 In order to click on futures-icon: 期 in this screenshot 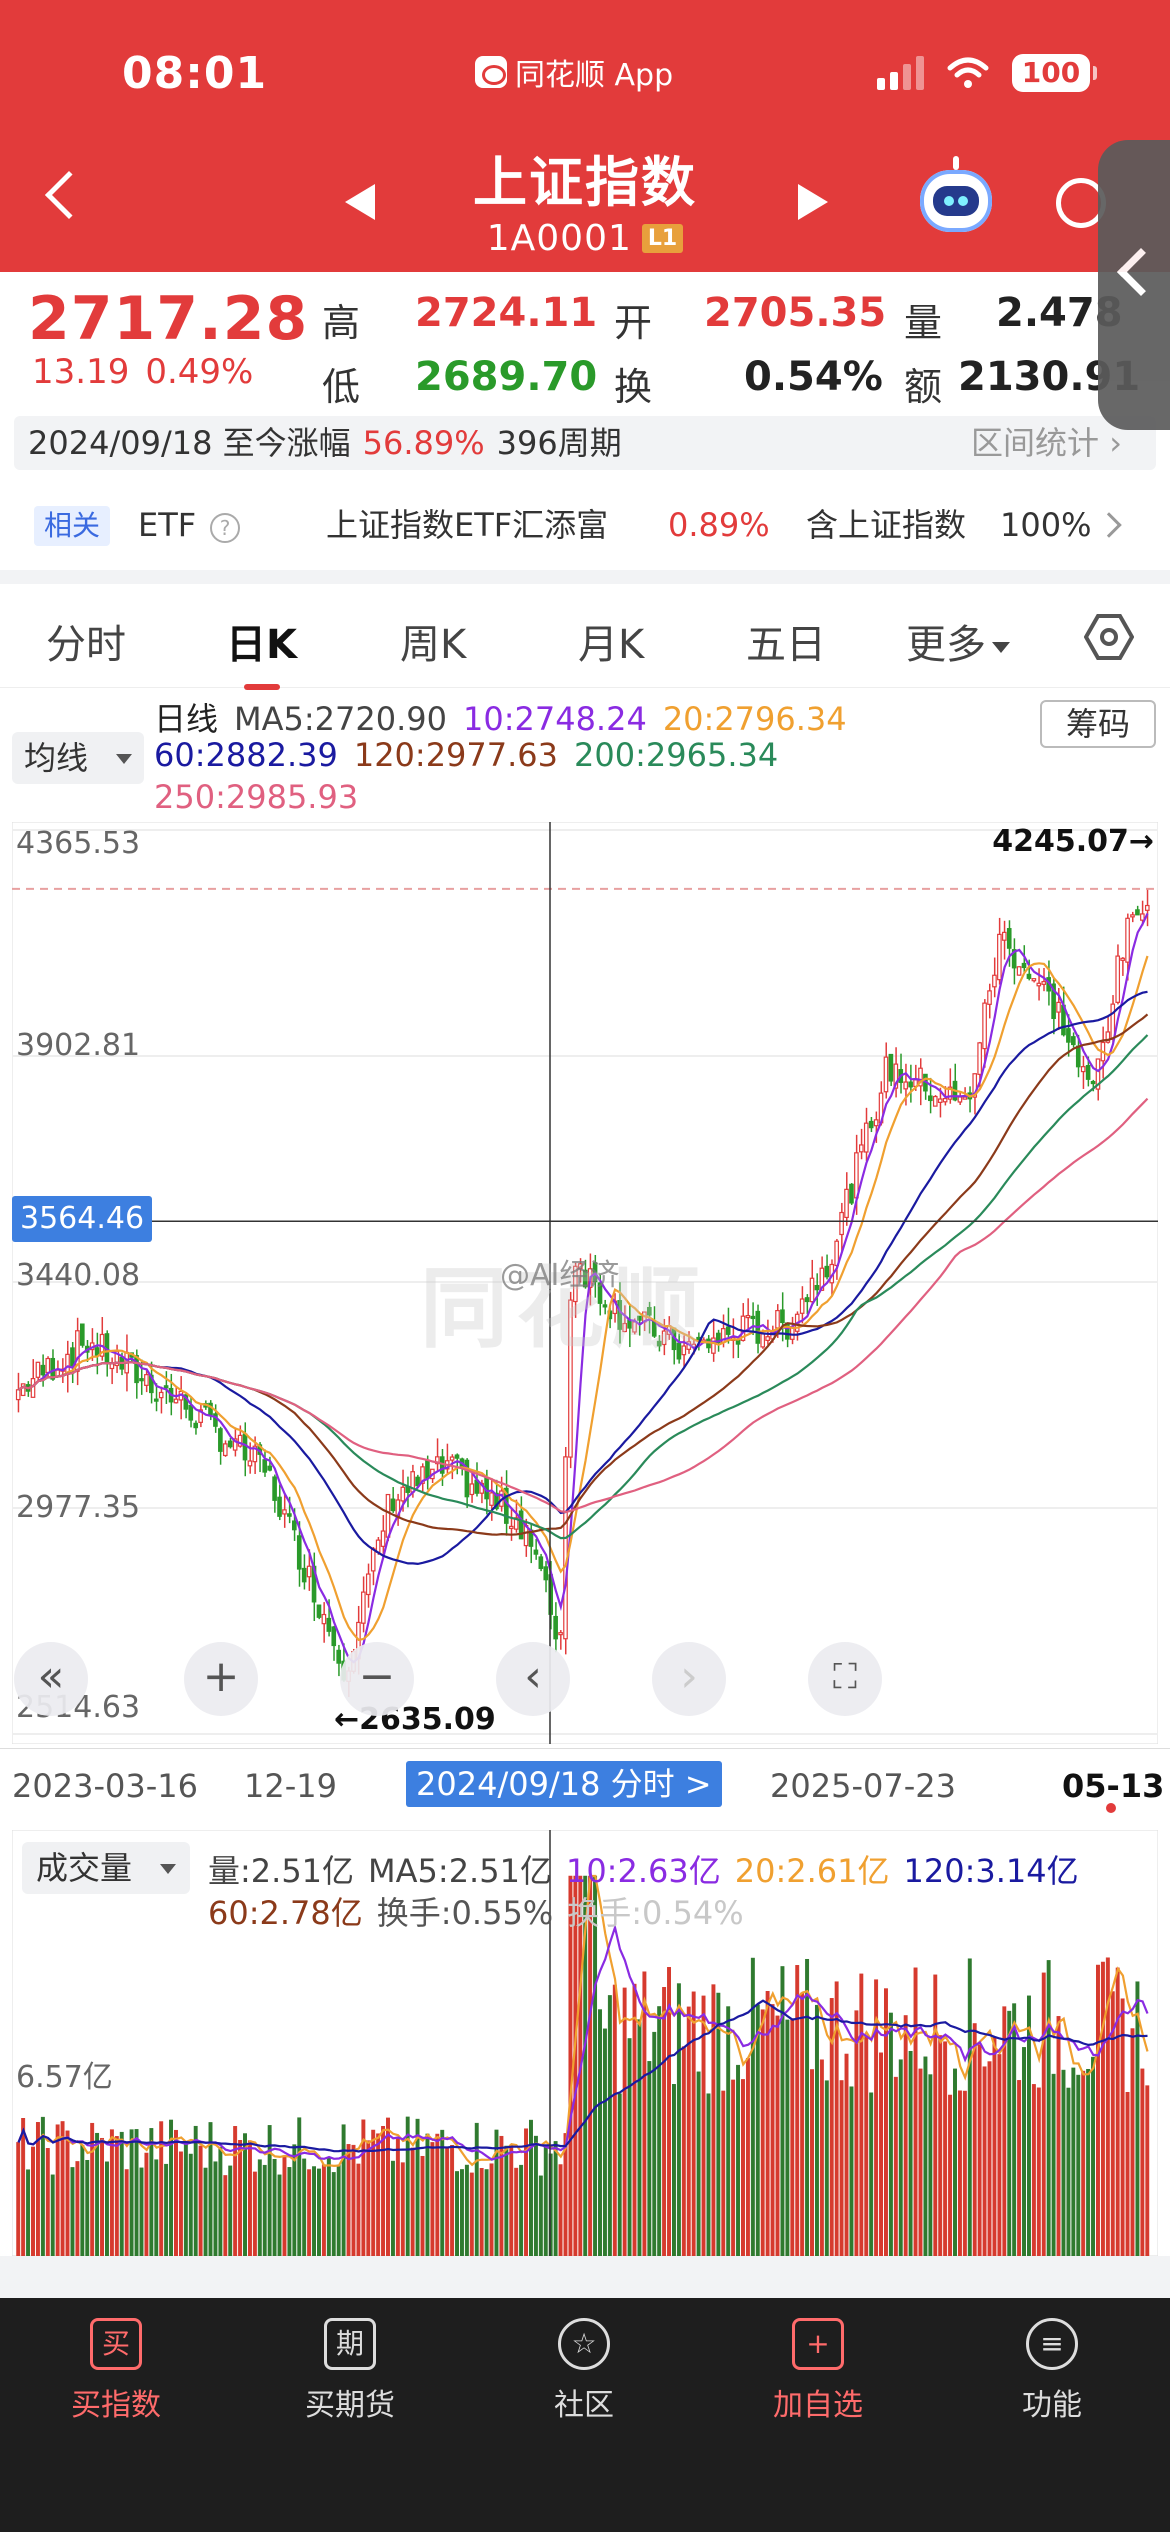, I will do `click(350, 2344)`.